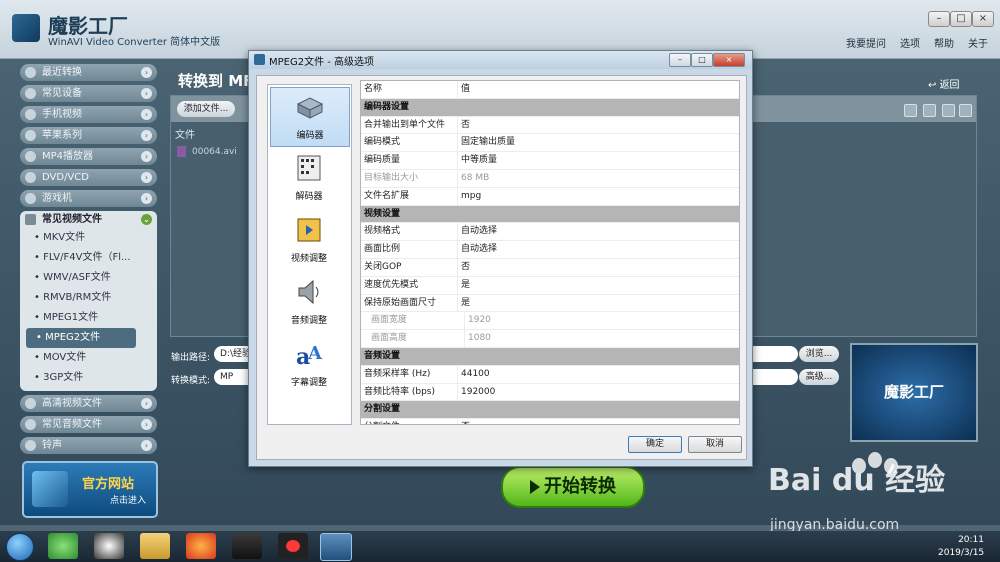 This screenshot has width=1000, height=562. What do you see at coordinates (88, 424) in the screenshot?
I see `sidebar-item-audio: 常见音频文件 ›` at bounding box center [88, 424].